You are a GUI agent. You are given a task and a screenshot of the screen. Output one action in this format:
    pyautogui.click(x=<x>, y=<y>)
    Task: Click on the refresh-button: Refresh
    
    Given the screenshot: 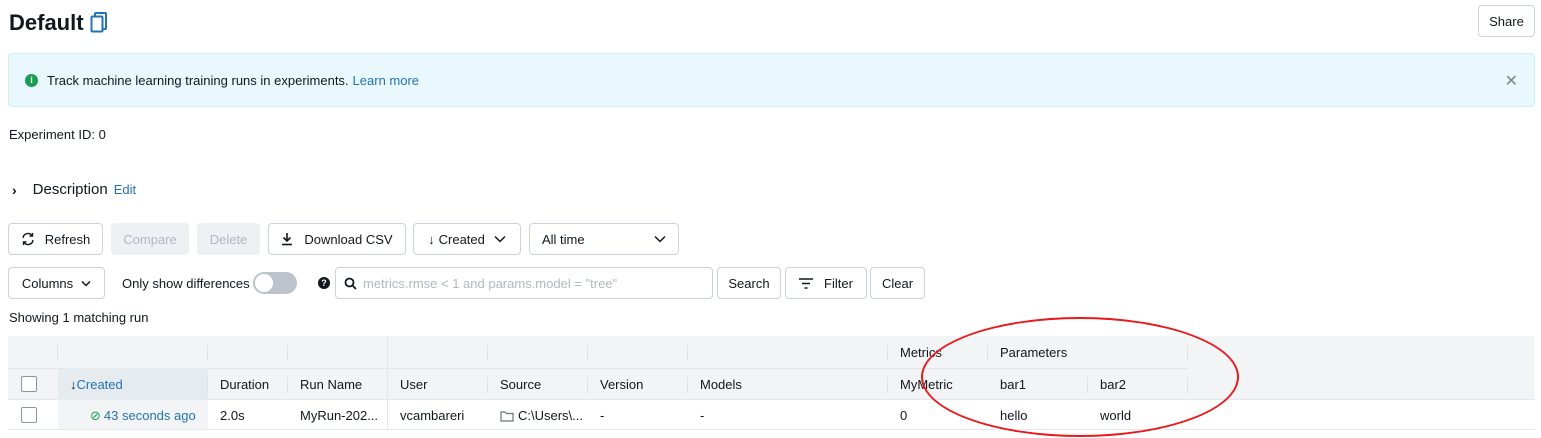 What is the action you would take?
    pyautogui.click(x=55, y=239)
    